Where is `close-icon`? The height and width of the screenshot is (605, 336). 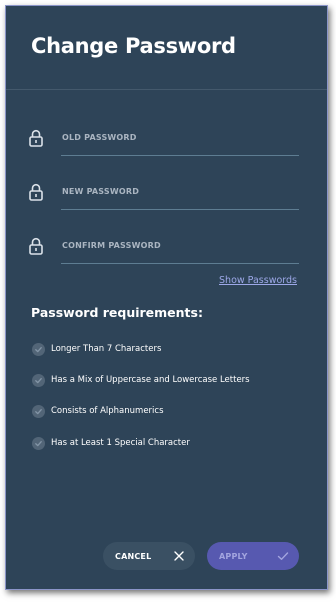
close-icon is located at coordinates (179, 556).